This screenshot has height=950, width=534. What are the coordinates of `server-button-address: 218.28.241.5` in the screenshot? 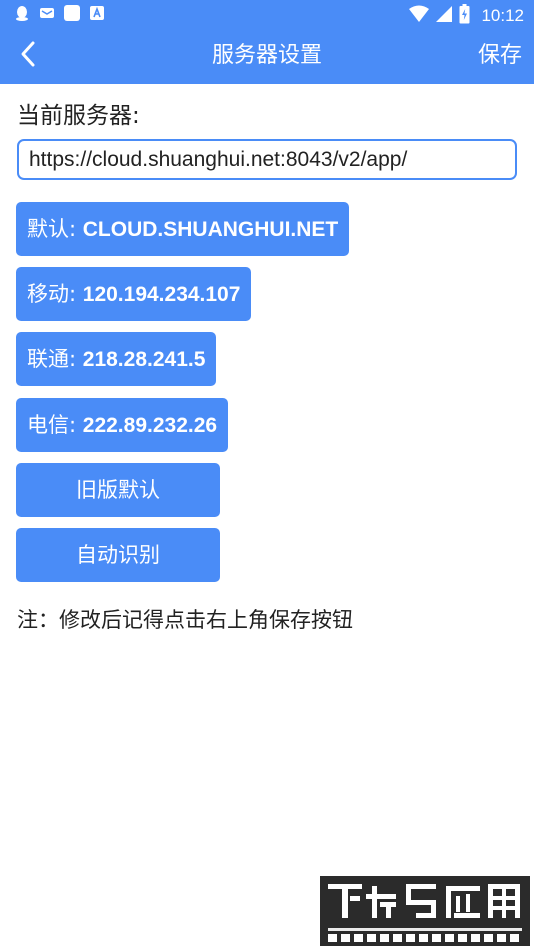 It's located at (144, 359).